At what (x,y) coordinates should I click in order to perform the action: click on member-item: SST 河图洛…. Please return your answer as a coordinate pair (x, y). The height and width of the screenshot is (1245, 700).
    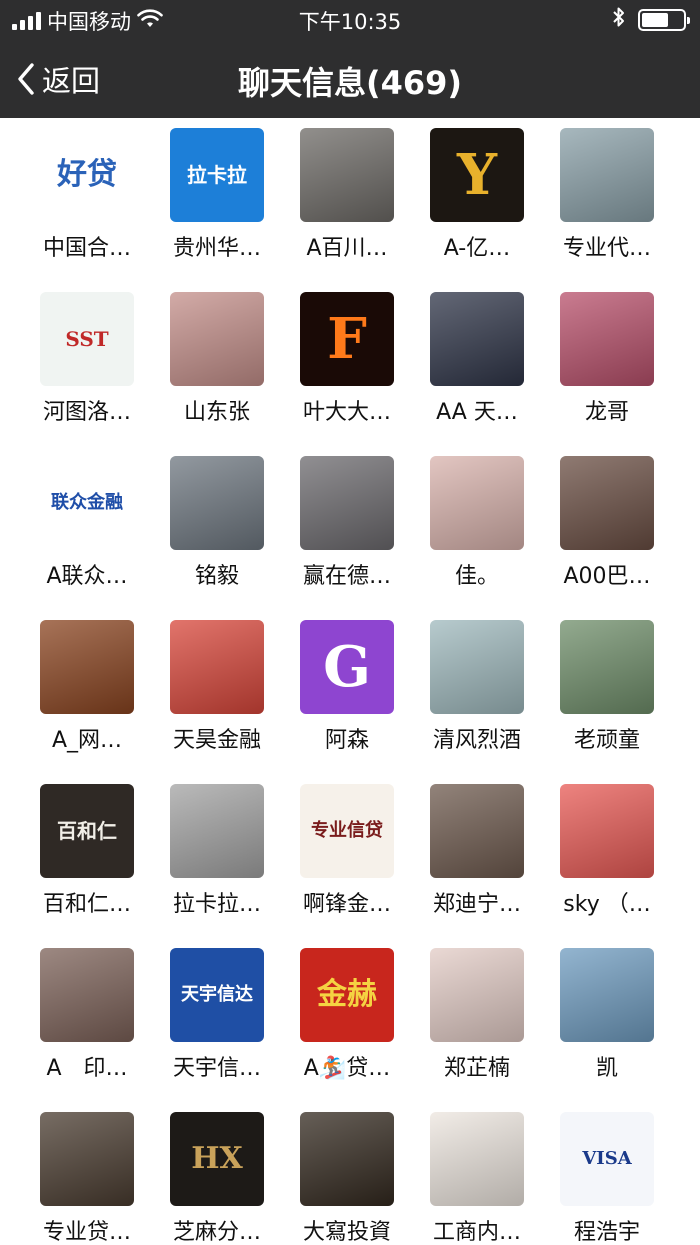
    Looking at the image, I should click on (87, 359).